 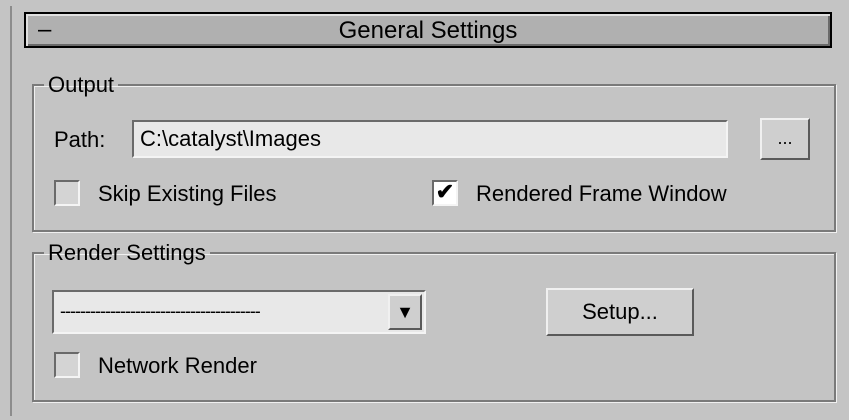 What do you see at coordinates (187, 193) in the screenshot?
I see `skip-existing-label: Skip Existing Files` at bounding box center [187, 193].